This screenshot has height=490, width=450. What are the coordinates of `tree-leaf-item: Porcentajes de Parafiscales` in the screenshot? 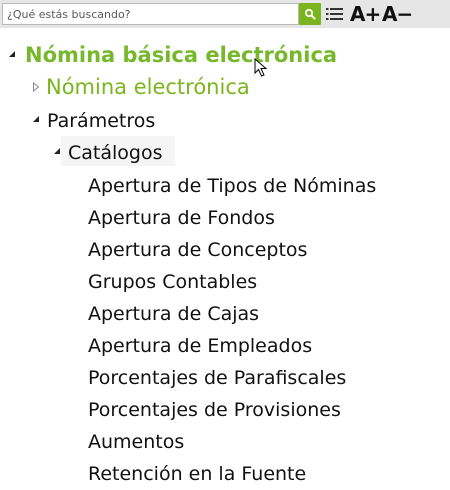 It's located at (220, 377).